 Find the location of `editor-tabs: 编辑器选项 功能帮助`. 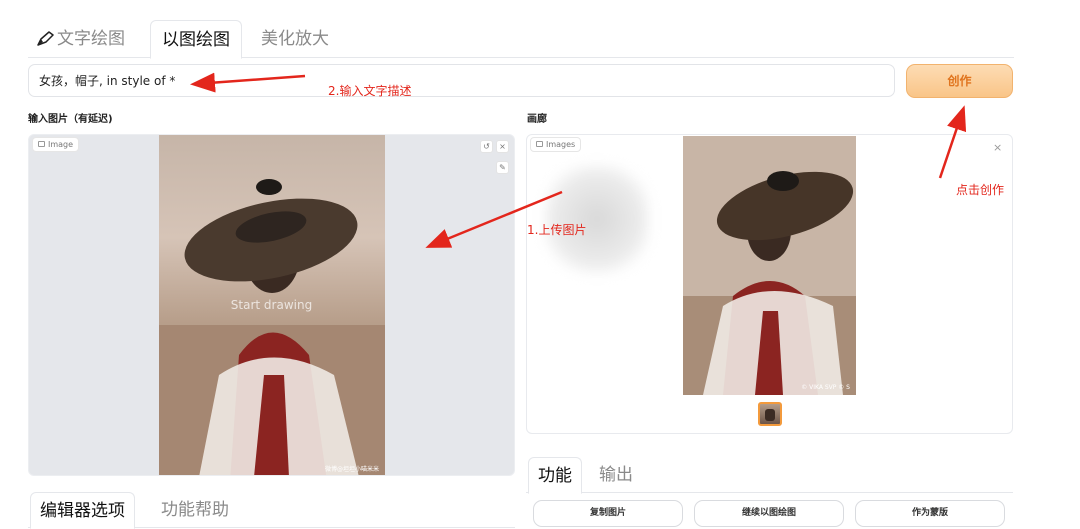

editor-tabs: 编辑器选项 功能帮助 is located at coordinates (271, 510).